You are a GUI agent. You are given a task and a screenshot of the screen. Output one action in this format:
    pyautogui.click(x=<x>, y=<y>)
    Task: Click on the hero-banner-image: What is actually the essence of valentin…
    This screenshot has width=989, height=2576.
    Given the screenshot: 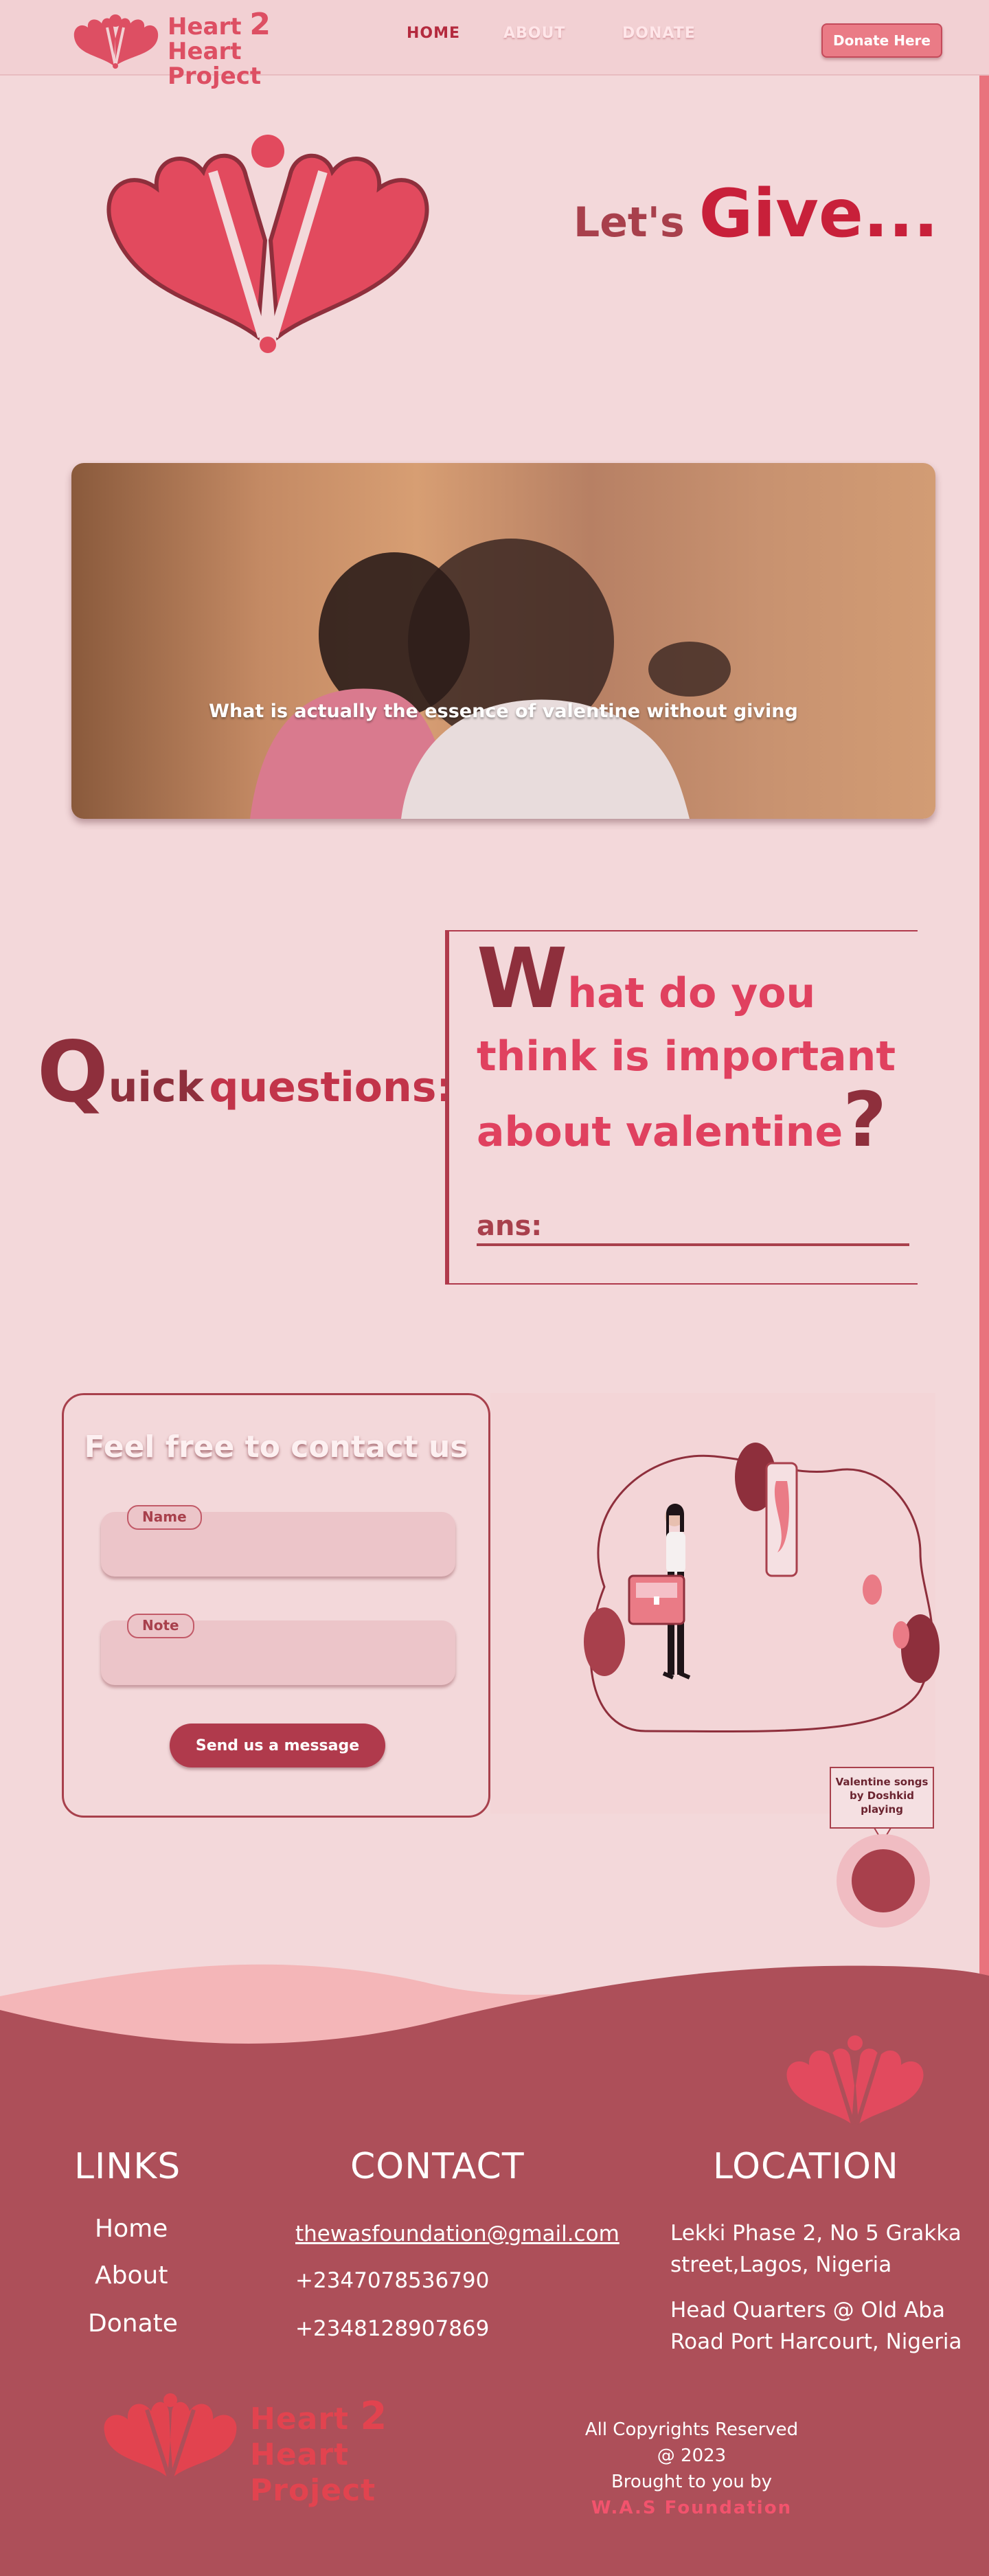 What is the action you would take?
    pyautogui.click(x=503, y=641)
    